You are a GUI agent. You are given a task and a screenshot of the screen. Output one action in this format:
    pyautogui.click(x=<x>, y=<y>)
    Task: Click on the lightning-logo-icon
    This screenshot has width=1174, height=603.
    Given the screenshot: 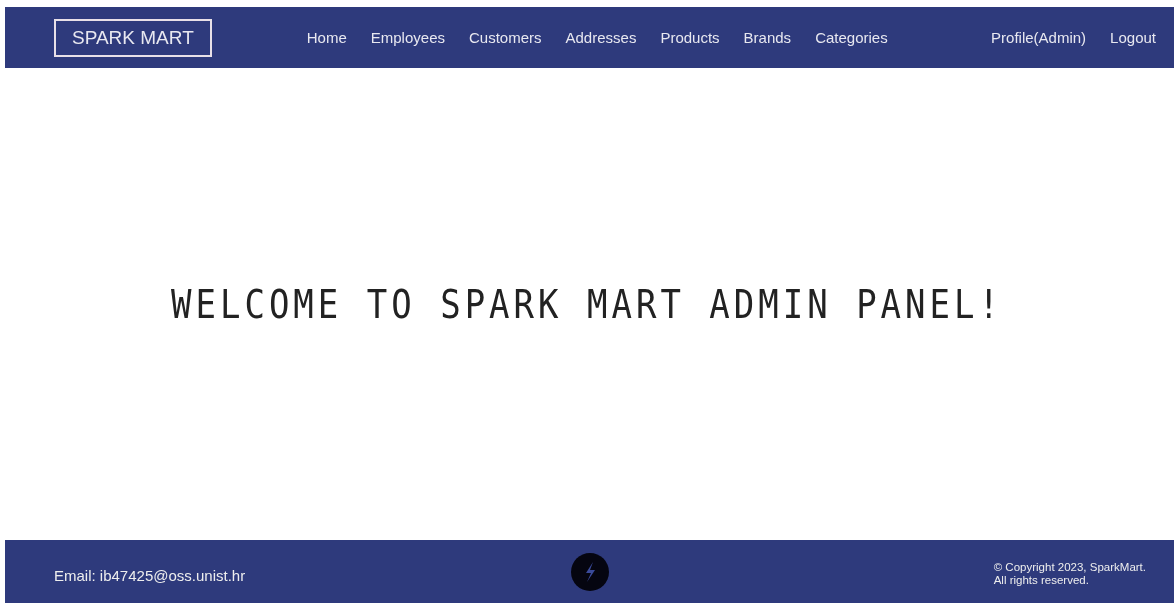 What is the action you would take?
    pyautogui.click(x=590, y=571)
    